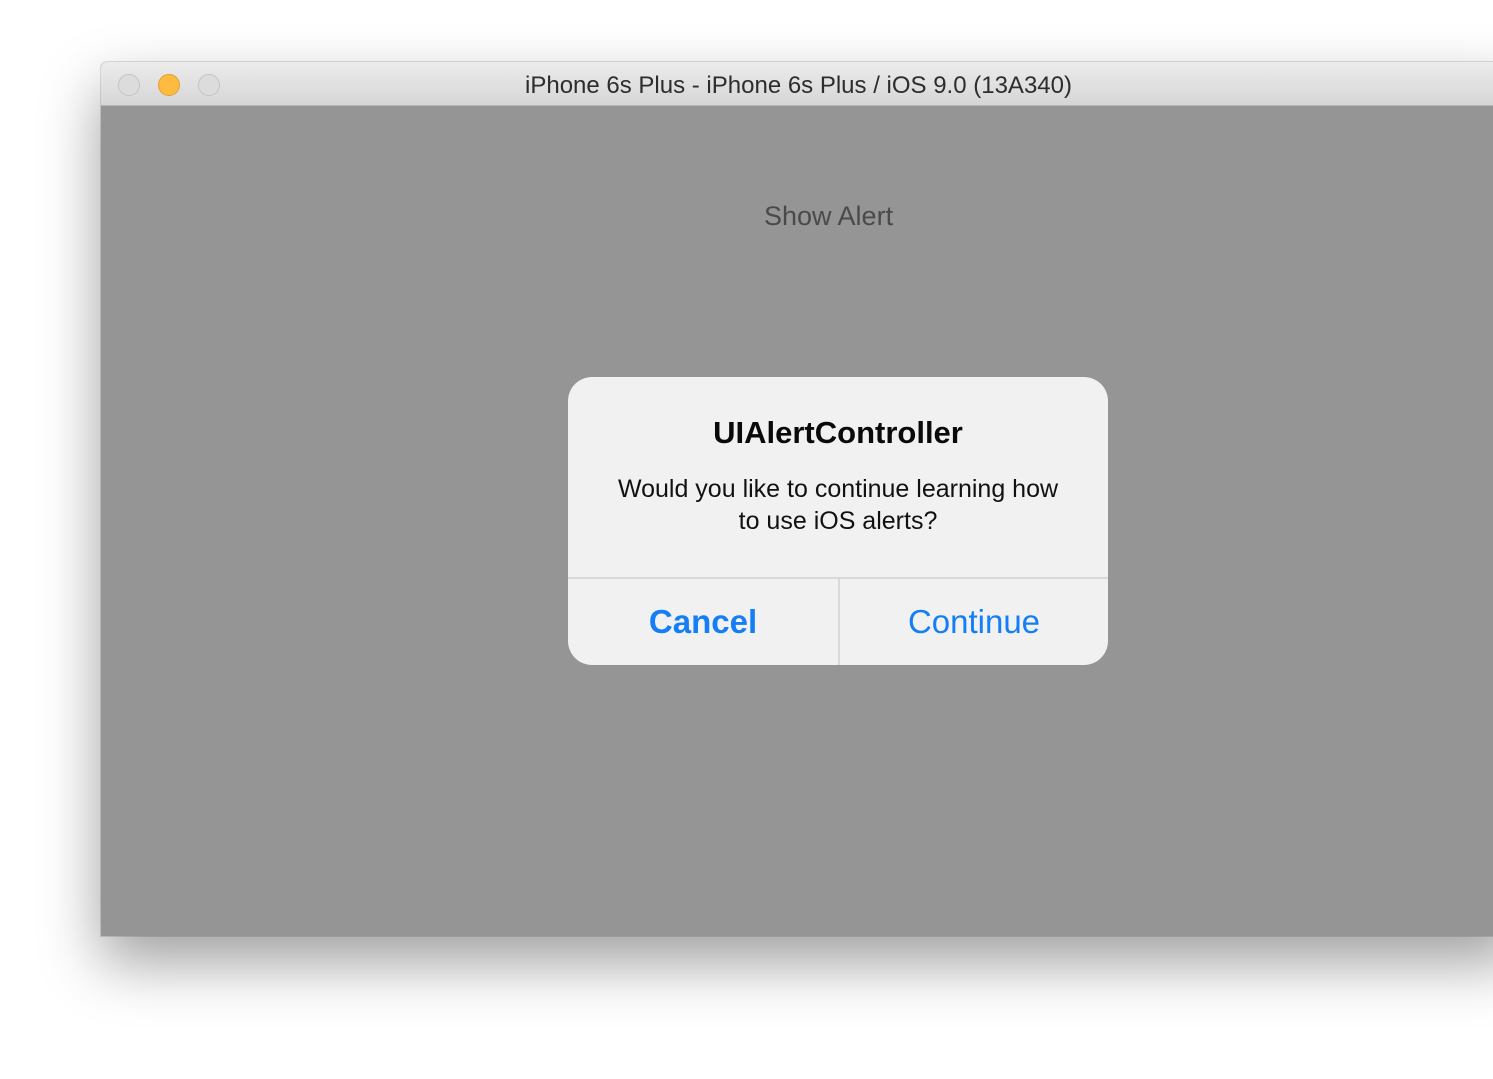  What do you see at coordinates (169, 85) in the screenshot?
I see `minimize-icon` at bounding box center [169, 85].